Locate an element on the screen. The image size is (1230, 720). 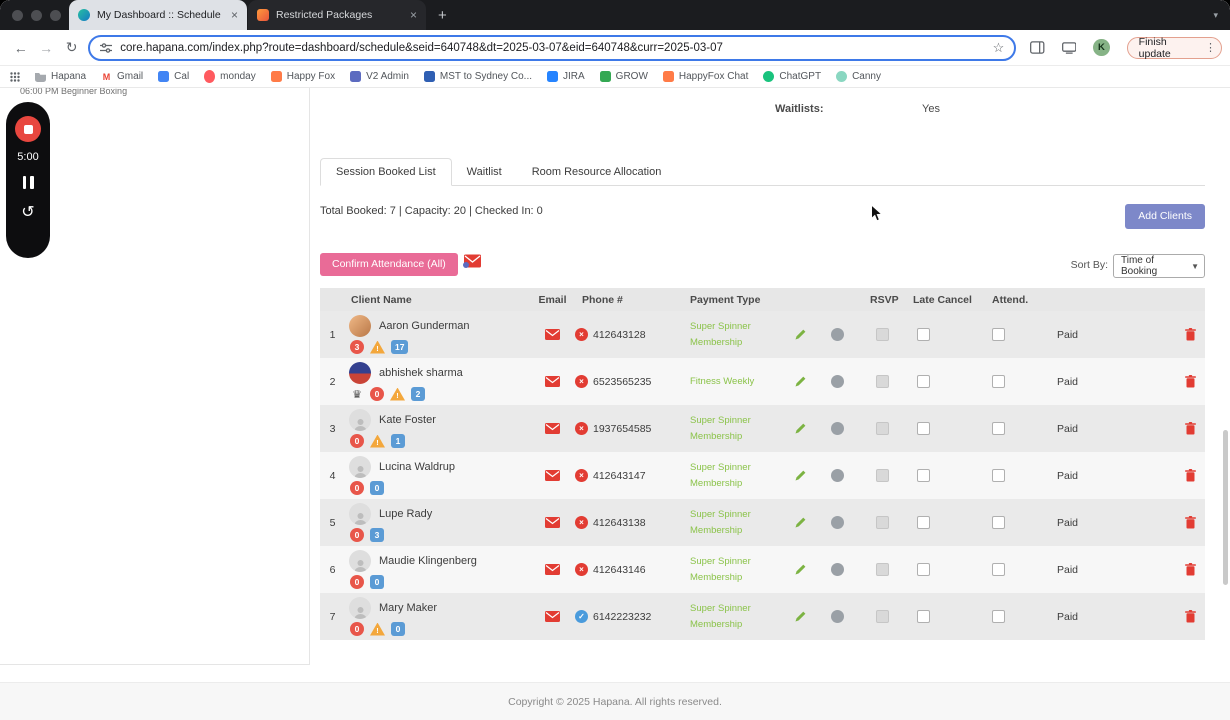
client-name: Lupe Rady is located at coordinates (405, 514).